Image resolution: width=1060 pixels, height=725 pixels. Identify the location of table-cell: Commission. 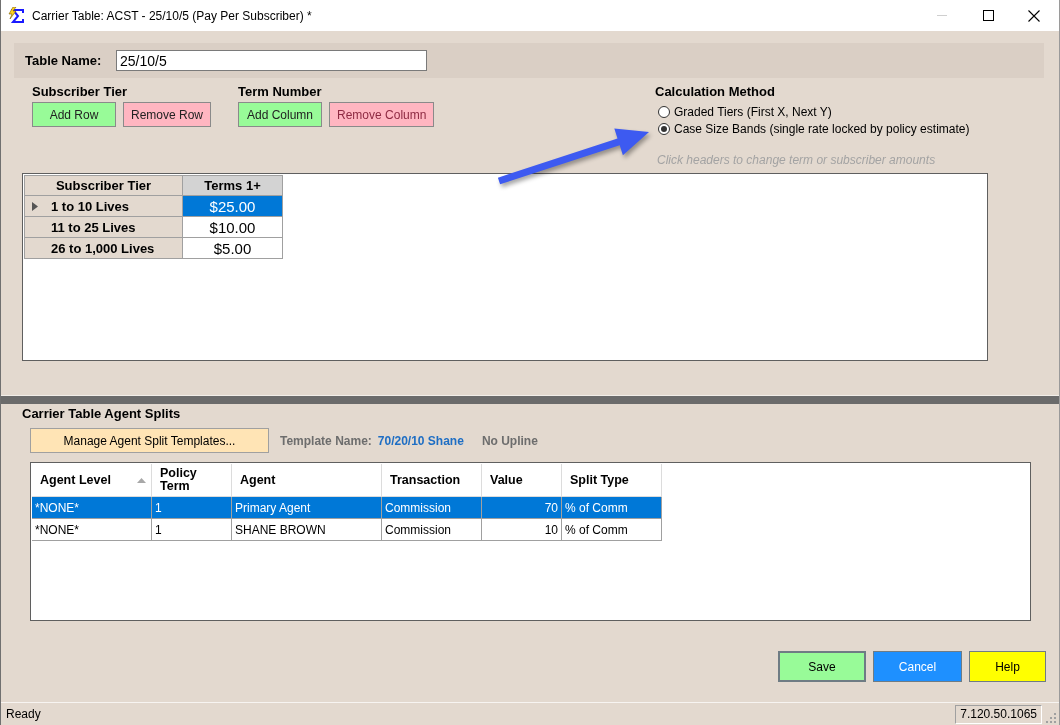
(432, 530).